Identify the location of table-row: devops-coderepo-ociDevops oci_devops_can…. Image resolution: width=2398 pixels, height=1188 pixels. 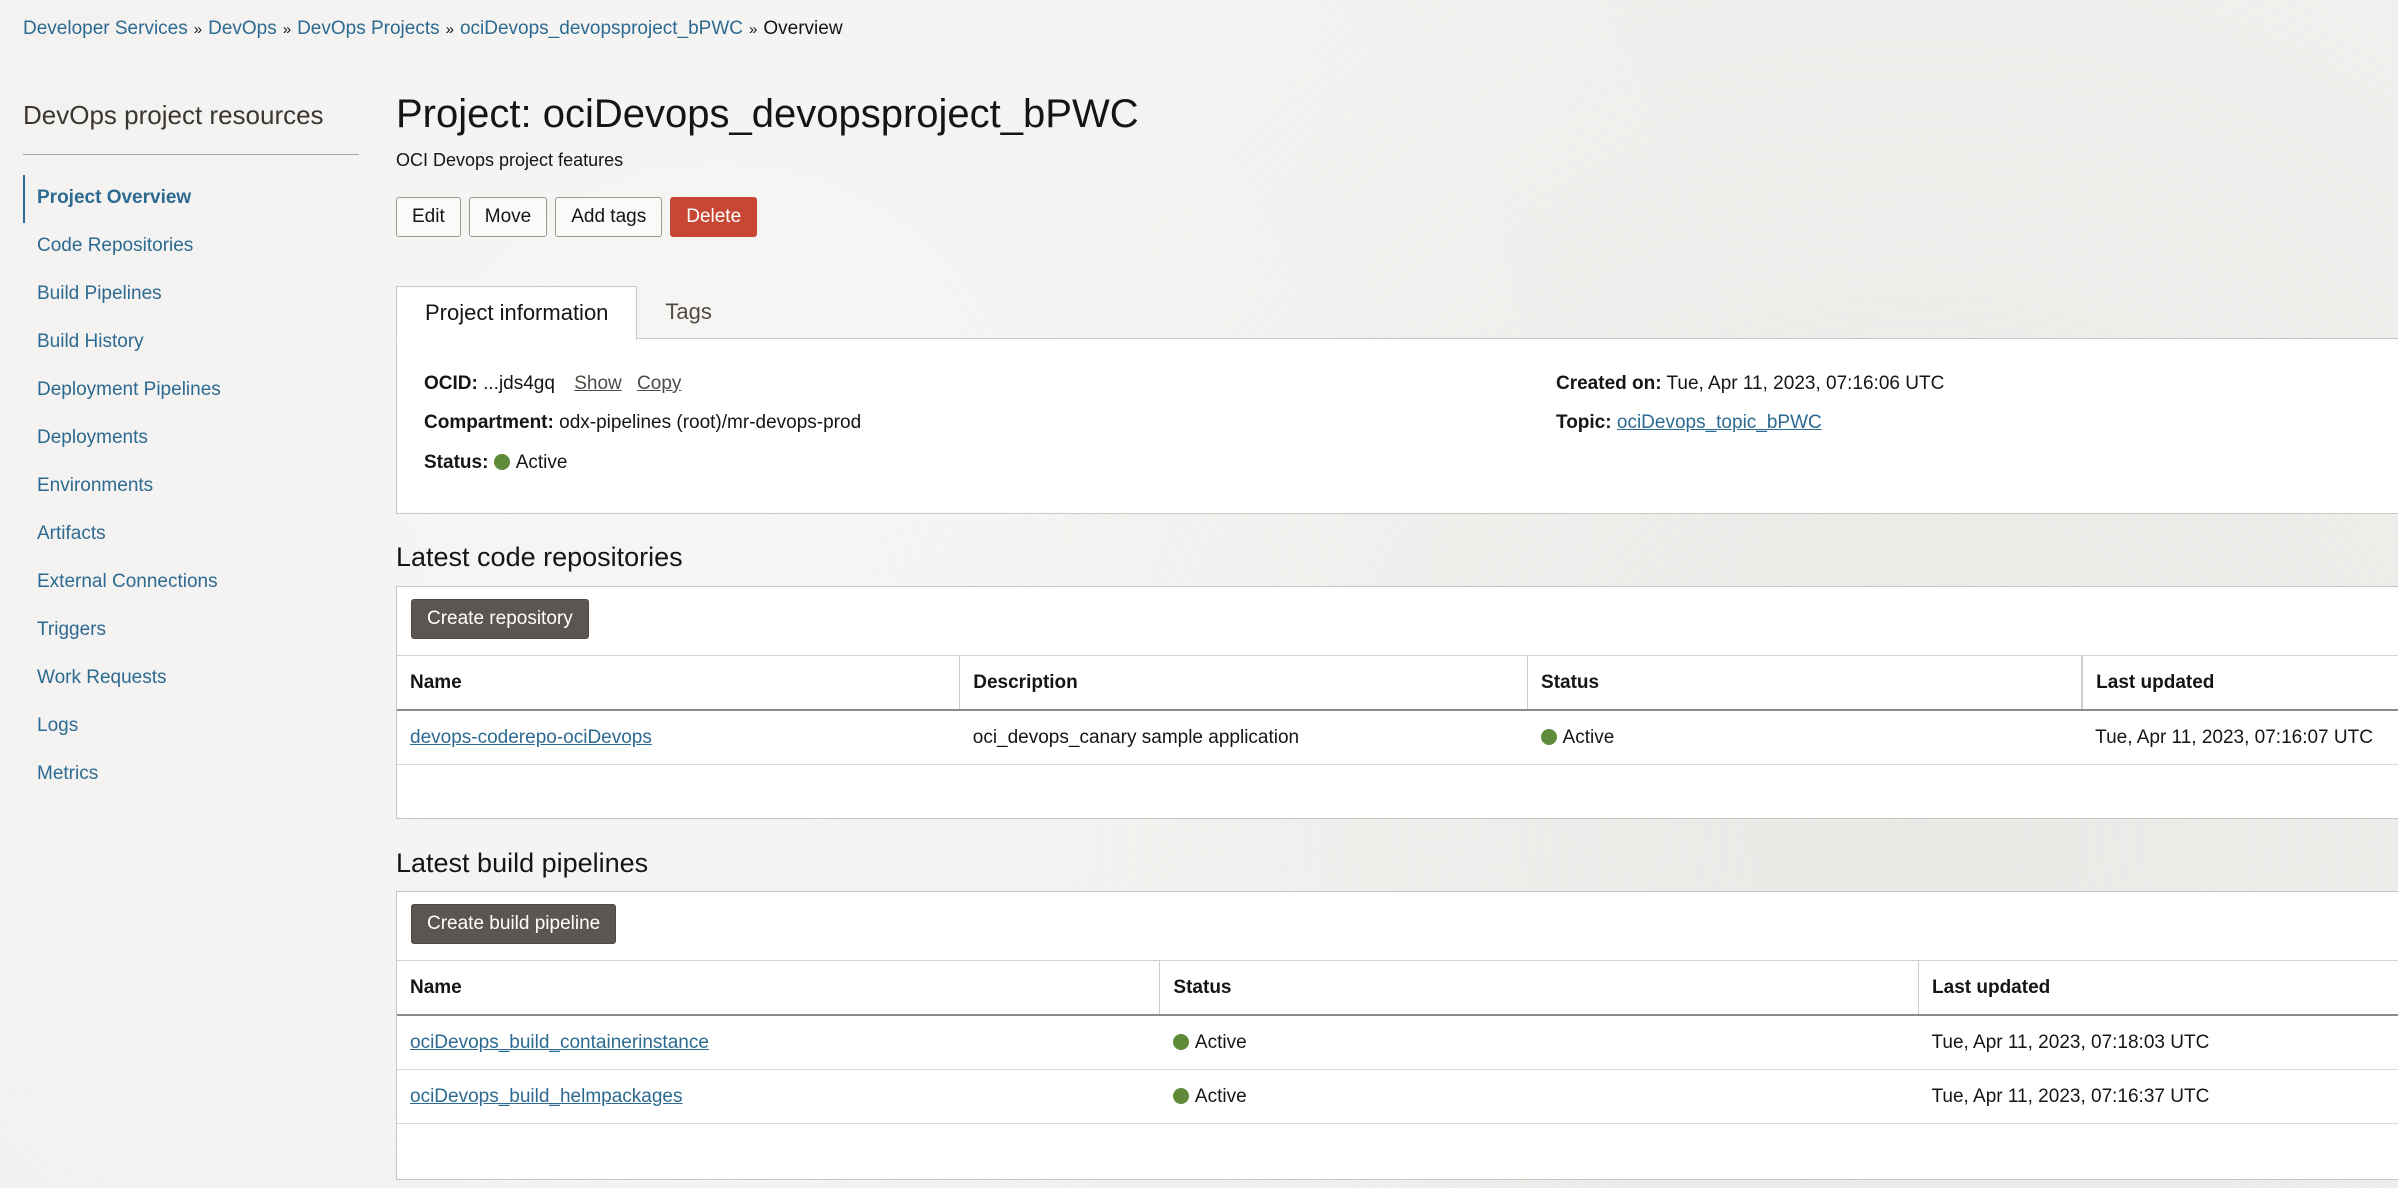
(1397, 737).